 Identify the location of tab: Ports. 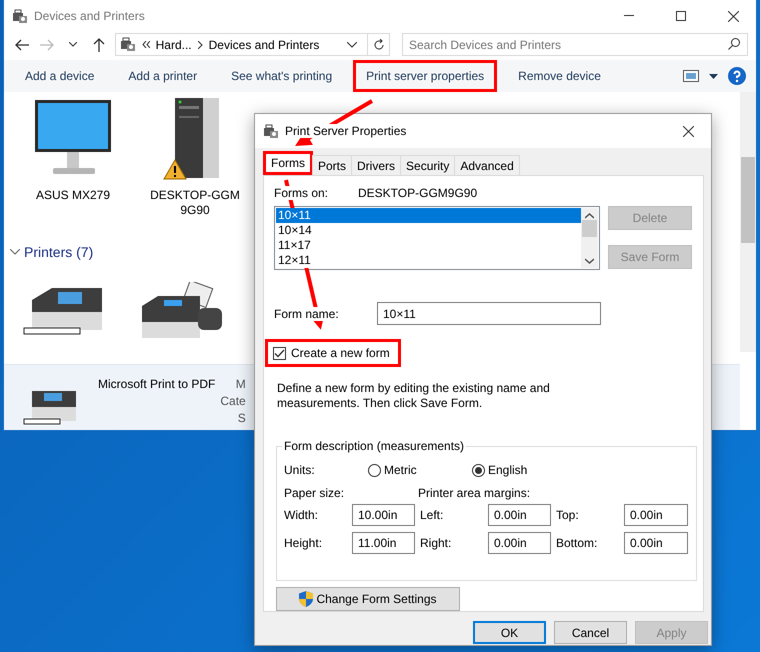
(332, 165).